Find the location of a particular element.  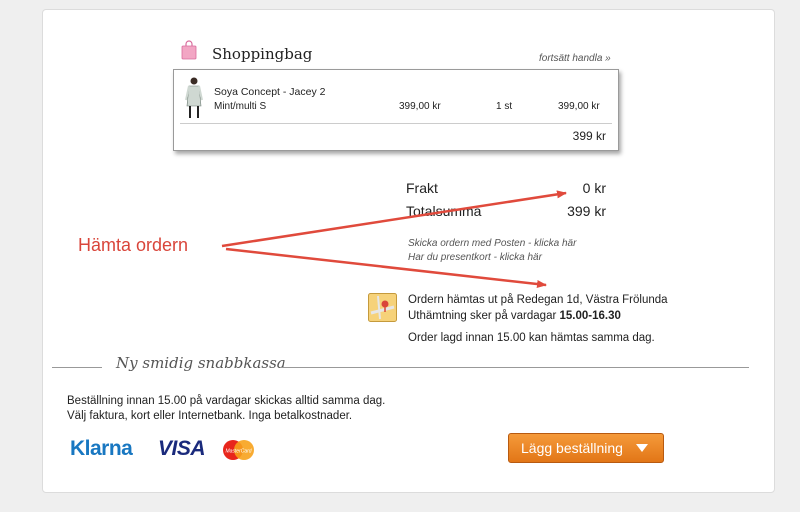

shipping-label: Frakt is located at coordinates (422, 188).